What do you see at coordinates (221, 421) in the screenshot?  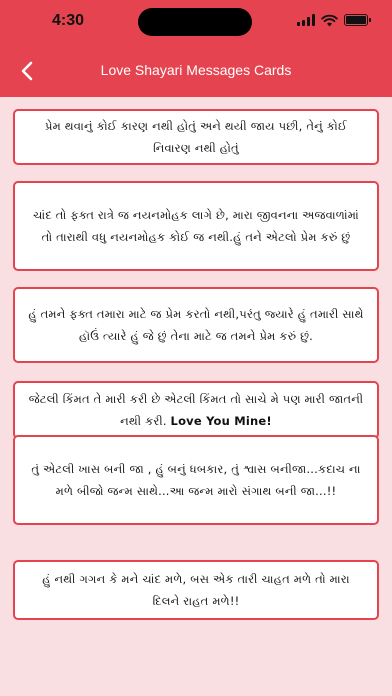 I see `message-text-bold: Love You Mine!` at bounding box center [221, 421].